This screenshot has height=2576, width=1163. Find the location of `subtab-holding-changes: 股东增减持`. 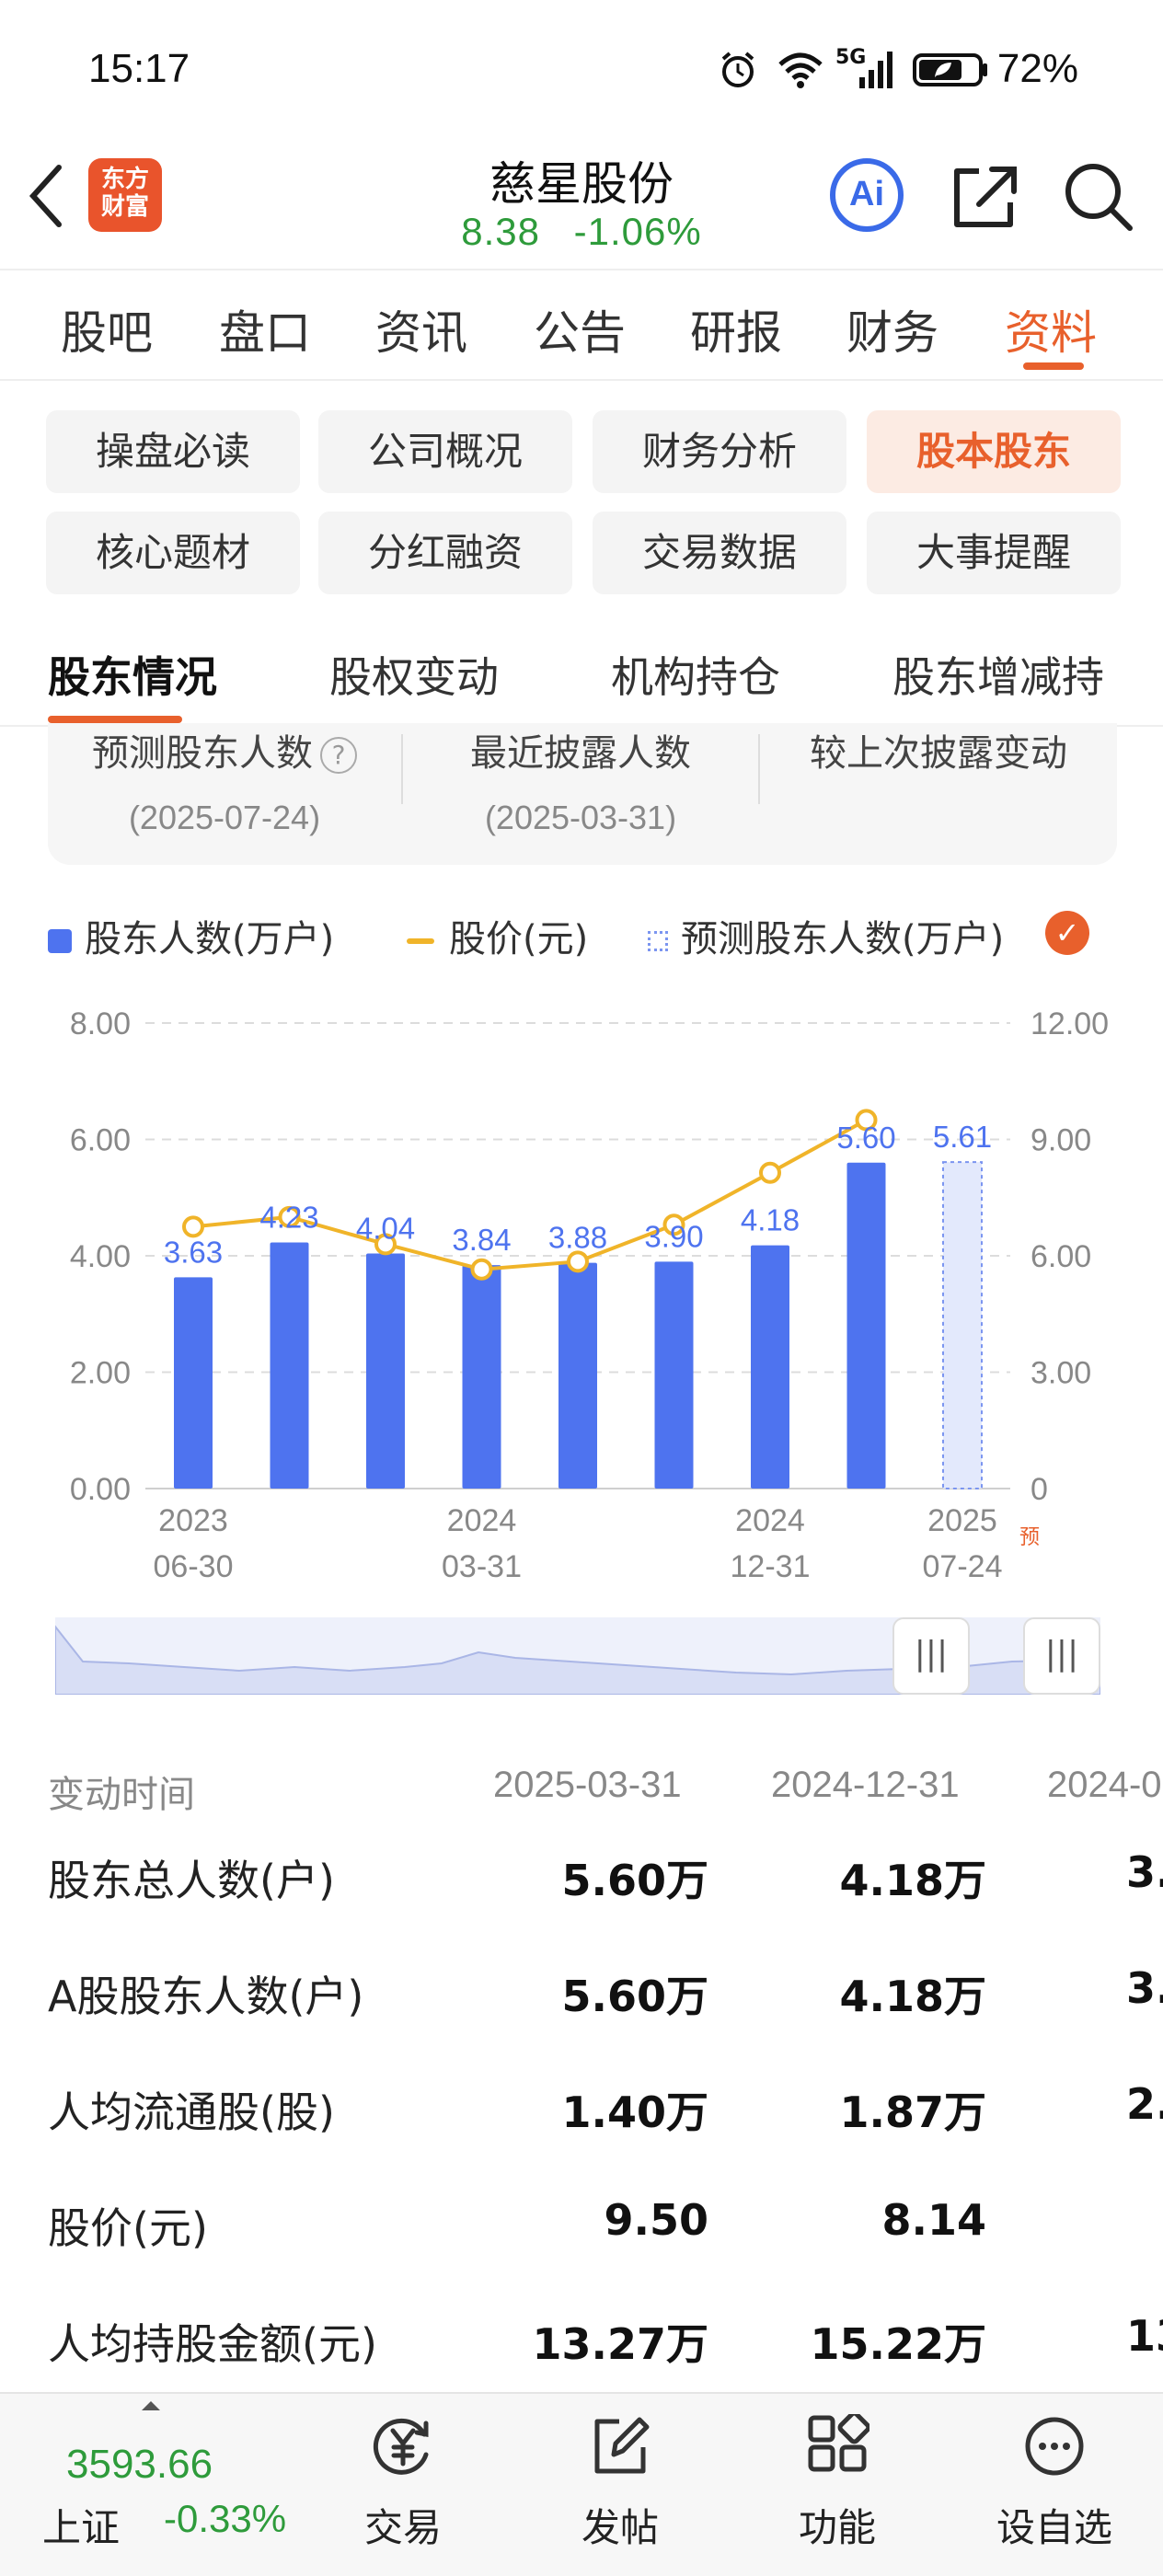

subtab-holding-changes: 股东增减持 is located at coordinates (998, 674).